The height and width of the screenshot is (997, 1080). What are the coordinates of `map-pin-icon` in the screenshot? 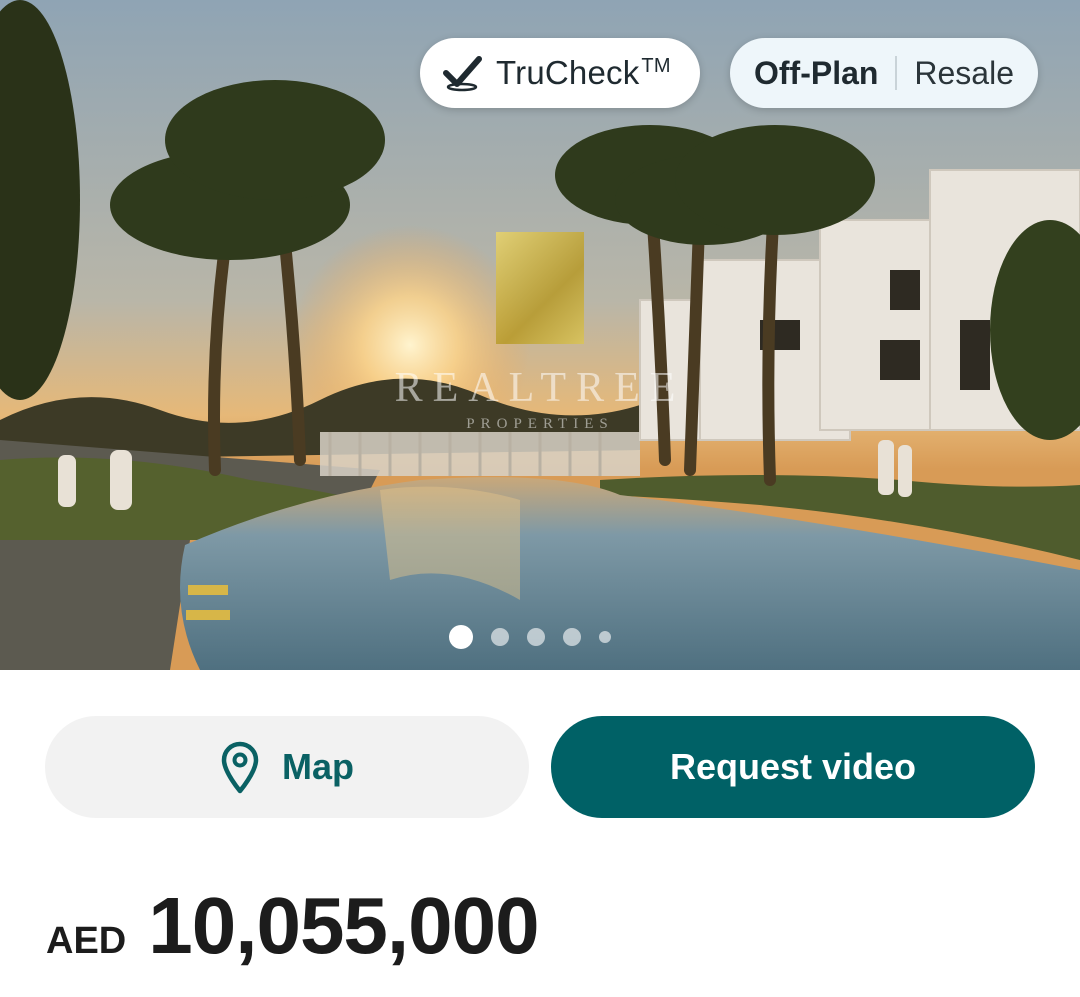 It's located at (240, 767).